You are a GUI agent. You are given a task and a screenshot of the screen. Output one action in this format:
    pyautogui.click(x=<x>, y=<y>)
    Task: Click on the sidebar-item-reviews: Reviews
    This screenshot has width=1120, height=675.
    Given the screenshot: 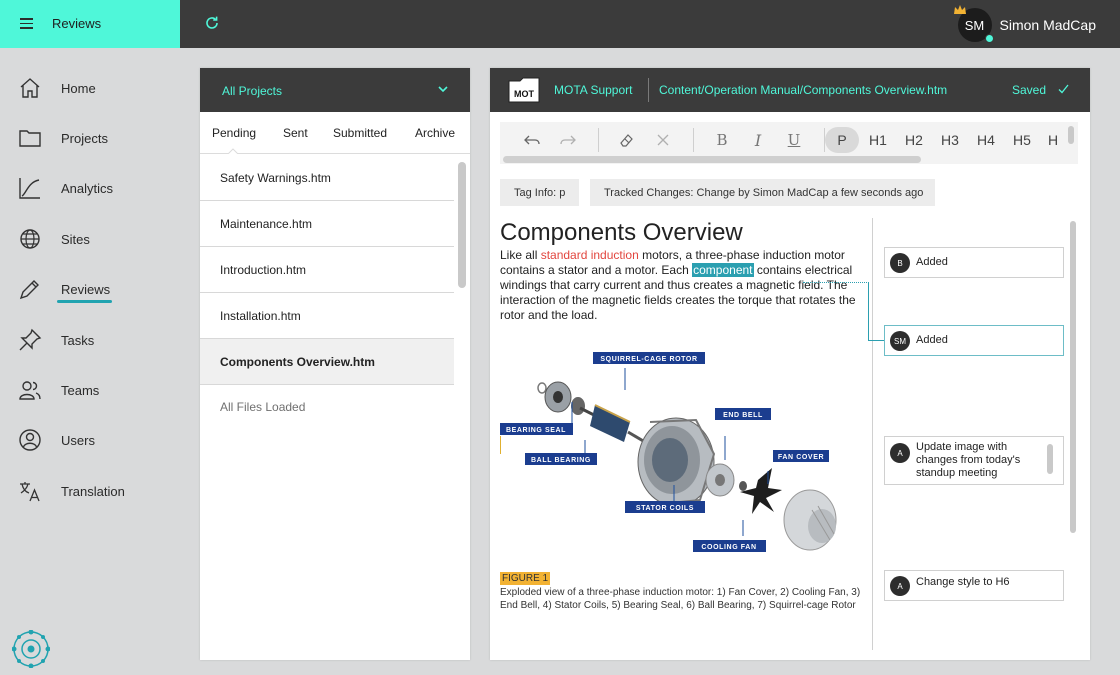 What is the action you would take?
    pyautogui.click(x=64, y=289)
    